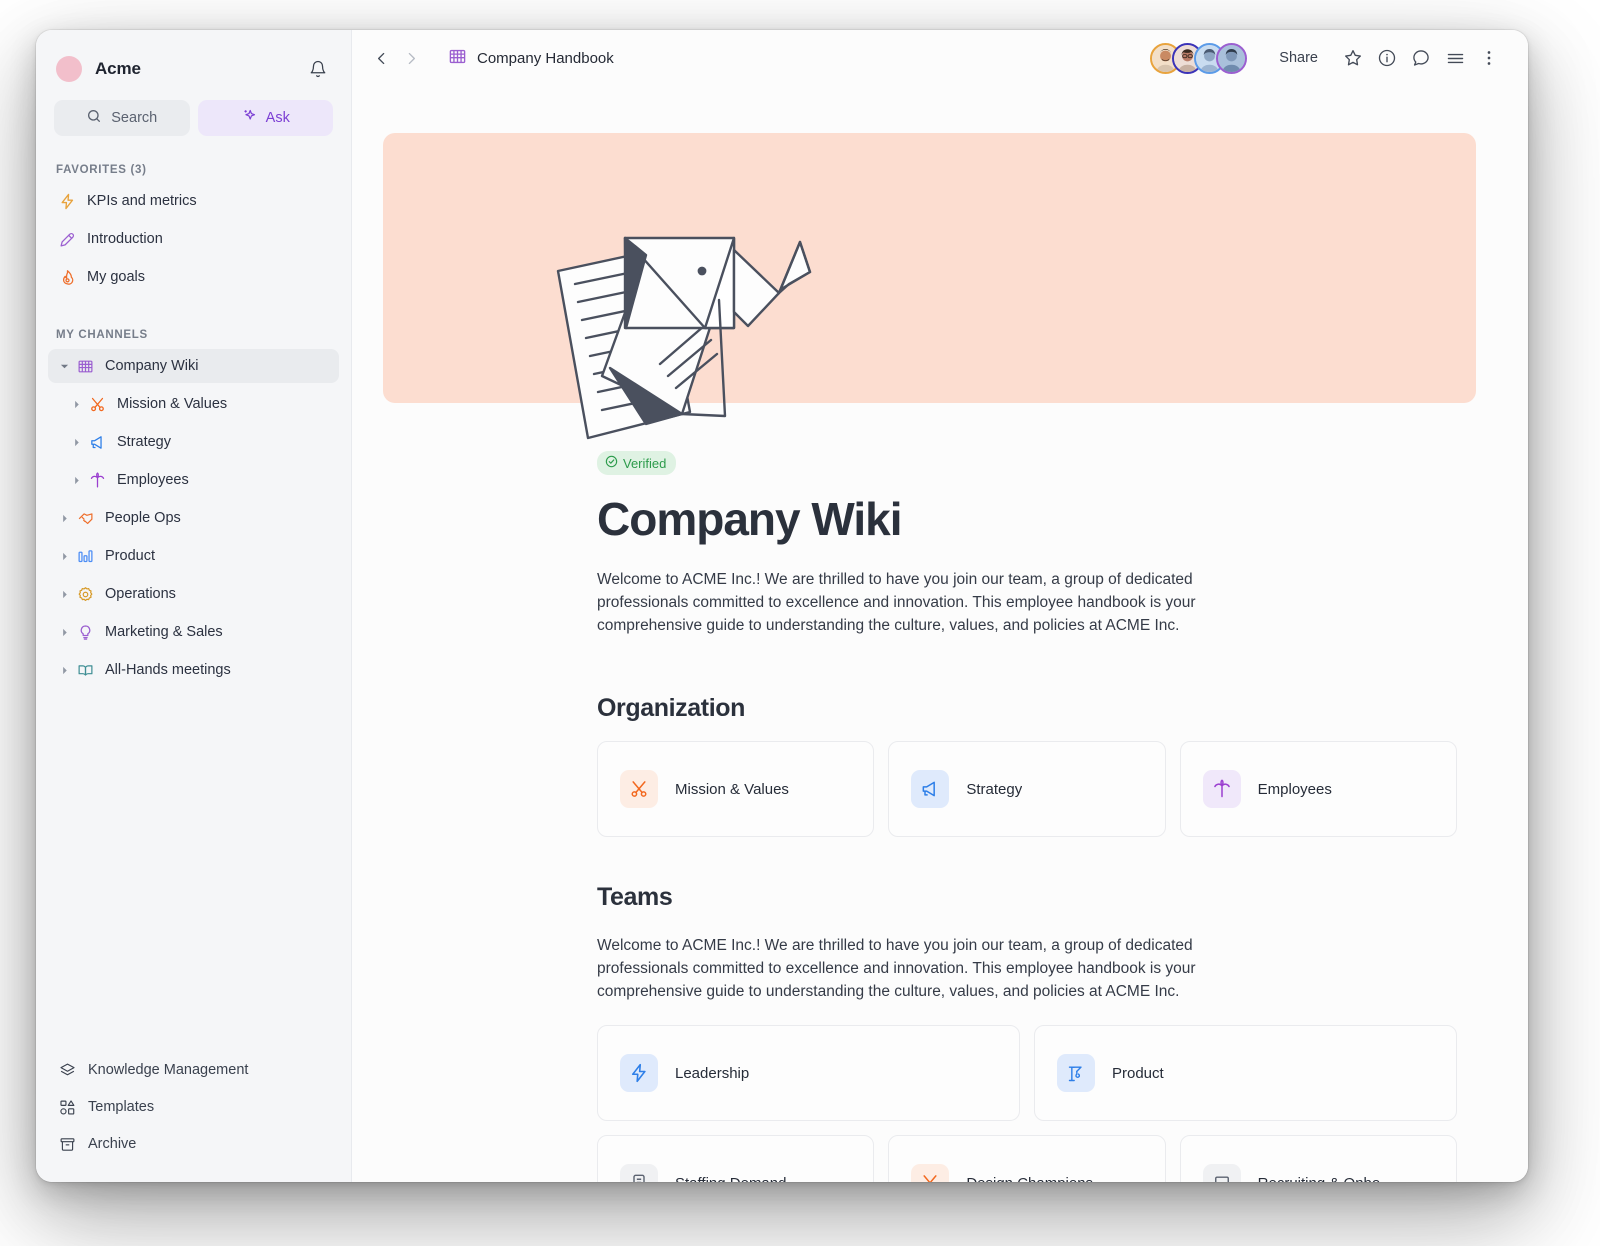 The height and width of the screenshot is (1246, 1600). Describe the element at coordinates (671, 708) in the screenshot. I see `organization-heading: Organization` at that location.